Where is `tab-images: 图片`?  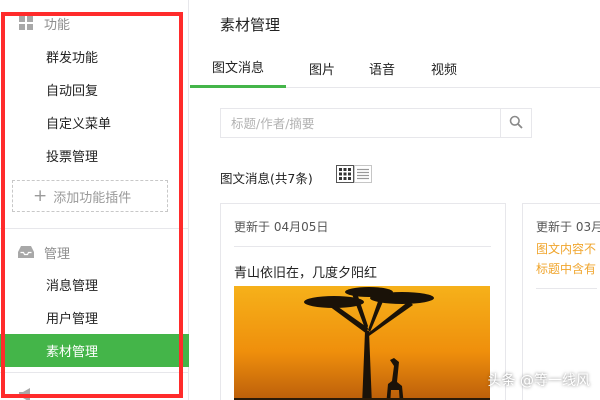 tab-images: 图片 is located at coordinates (322, 68).